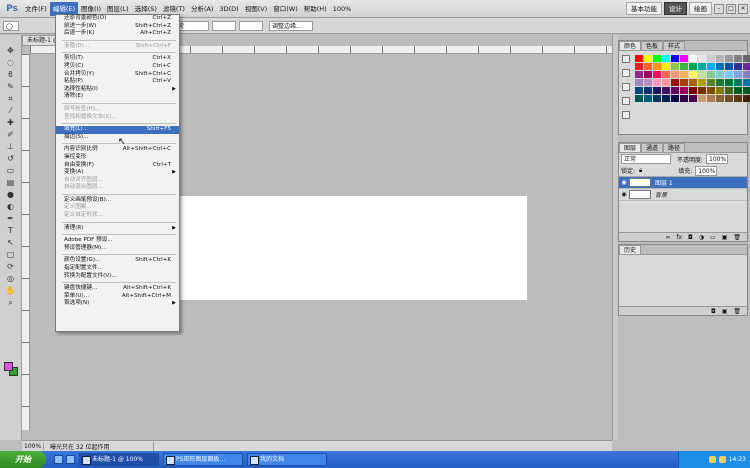 Image resolution: width=750 pixels, height=468 pixels. Describe the element at coordinates (58, 459) in the screenshot. I see `ie-icon` at that location.